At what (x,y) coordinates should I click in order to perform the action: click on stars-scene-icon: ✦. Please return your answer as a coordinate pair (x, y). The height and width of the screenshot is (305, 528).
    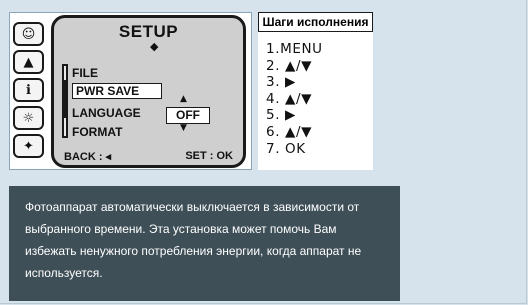
    Looking at the image, I should click on (28, 146).